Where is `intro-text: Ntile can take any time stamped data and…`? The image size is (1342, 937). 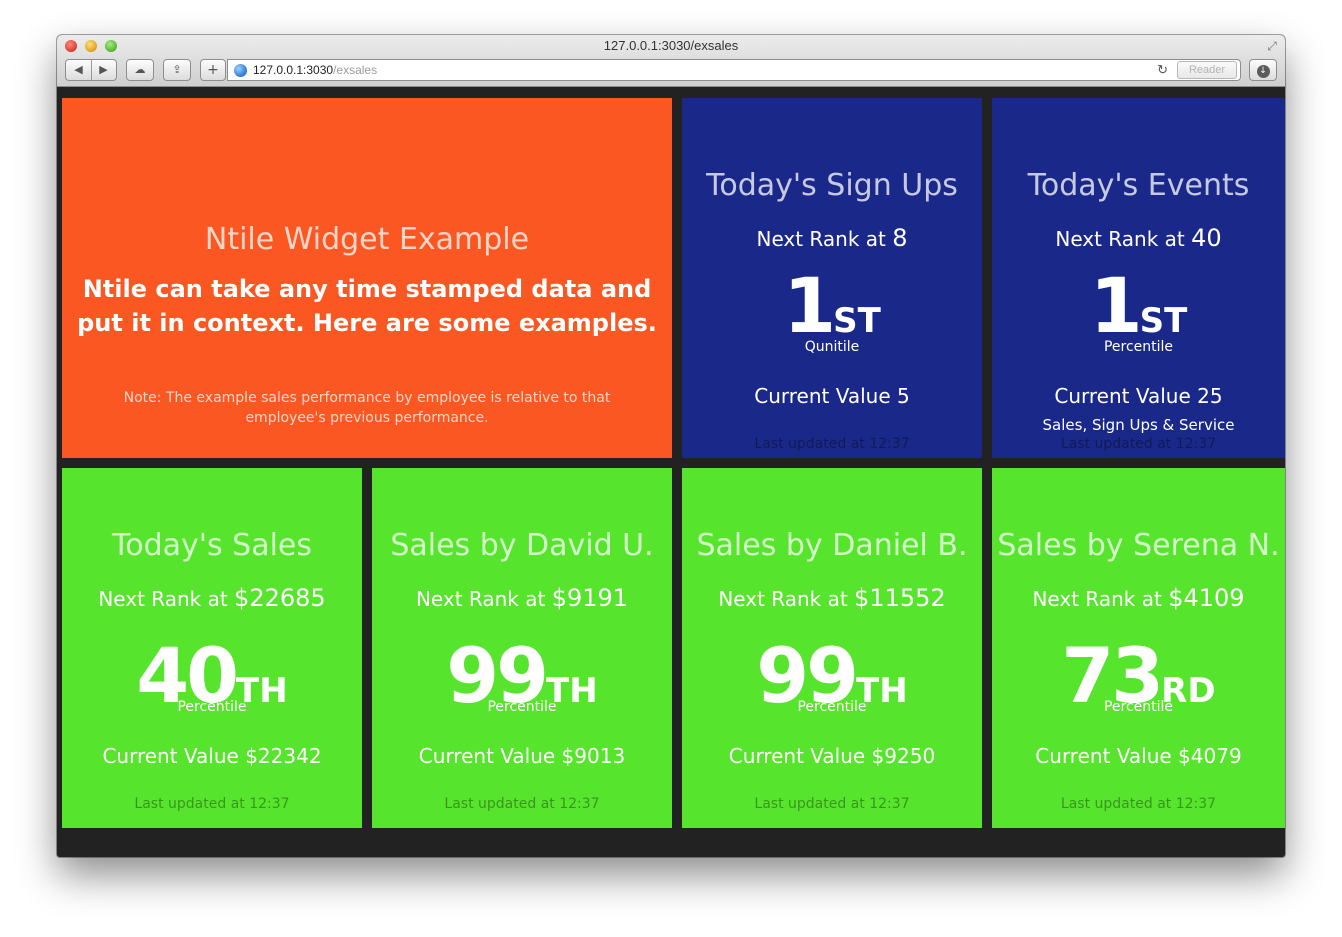 intro-text: Ntile can take any time stamped data and… is located at coordinates (367, 306).